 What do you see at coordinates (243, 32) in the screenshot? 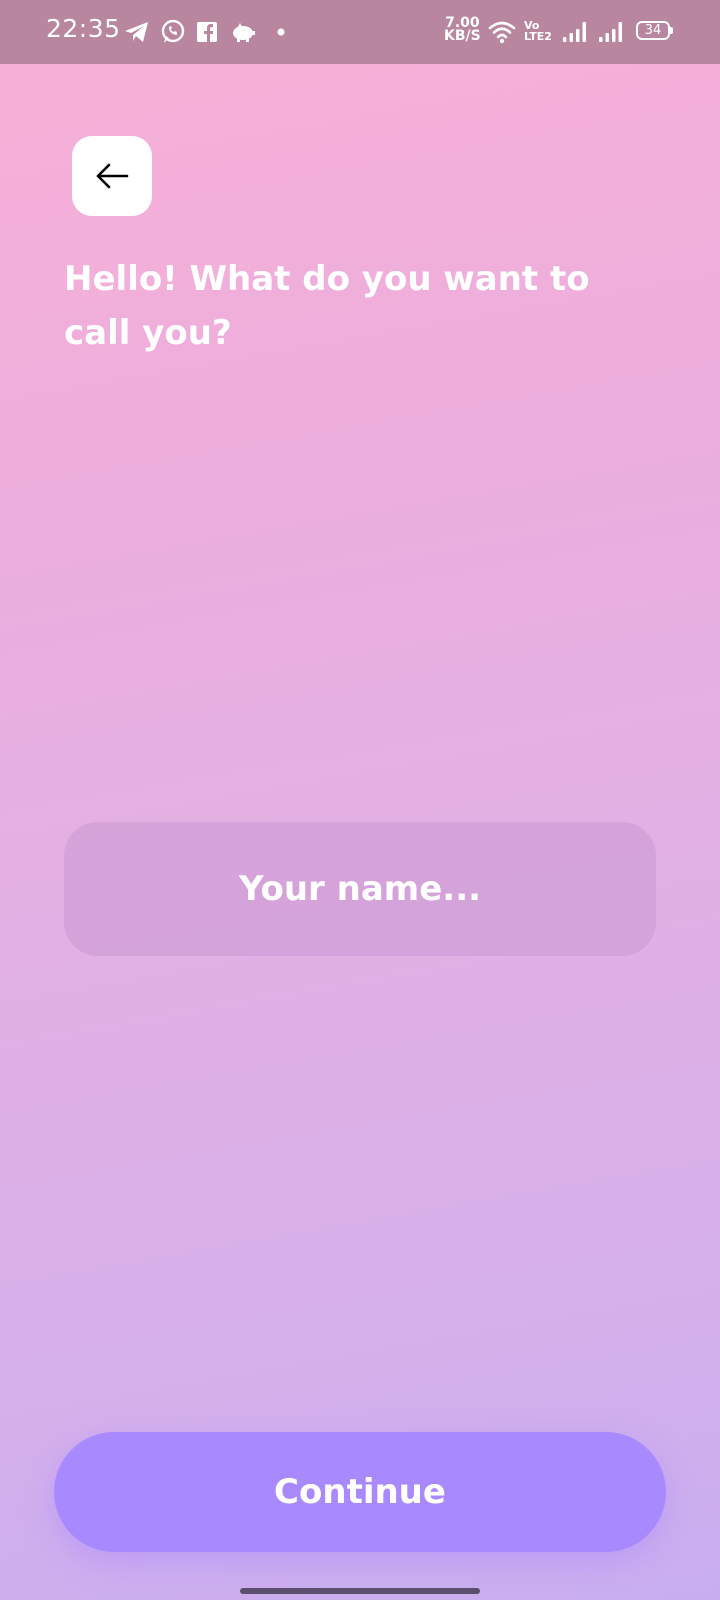
I see `piggy-bank-icon` at bounding box center [243, 32].